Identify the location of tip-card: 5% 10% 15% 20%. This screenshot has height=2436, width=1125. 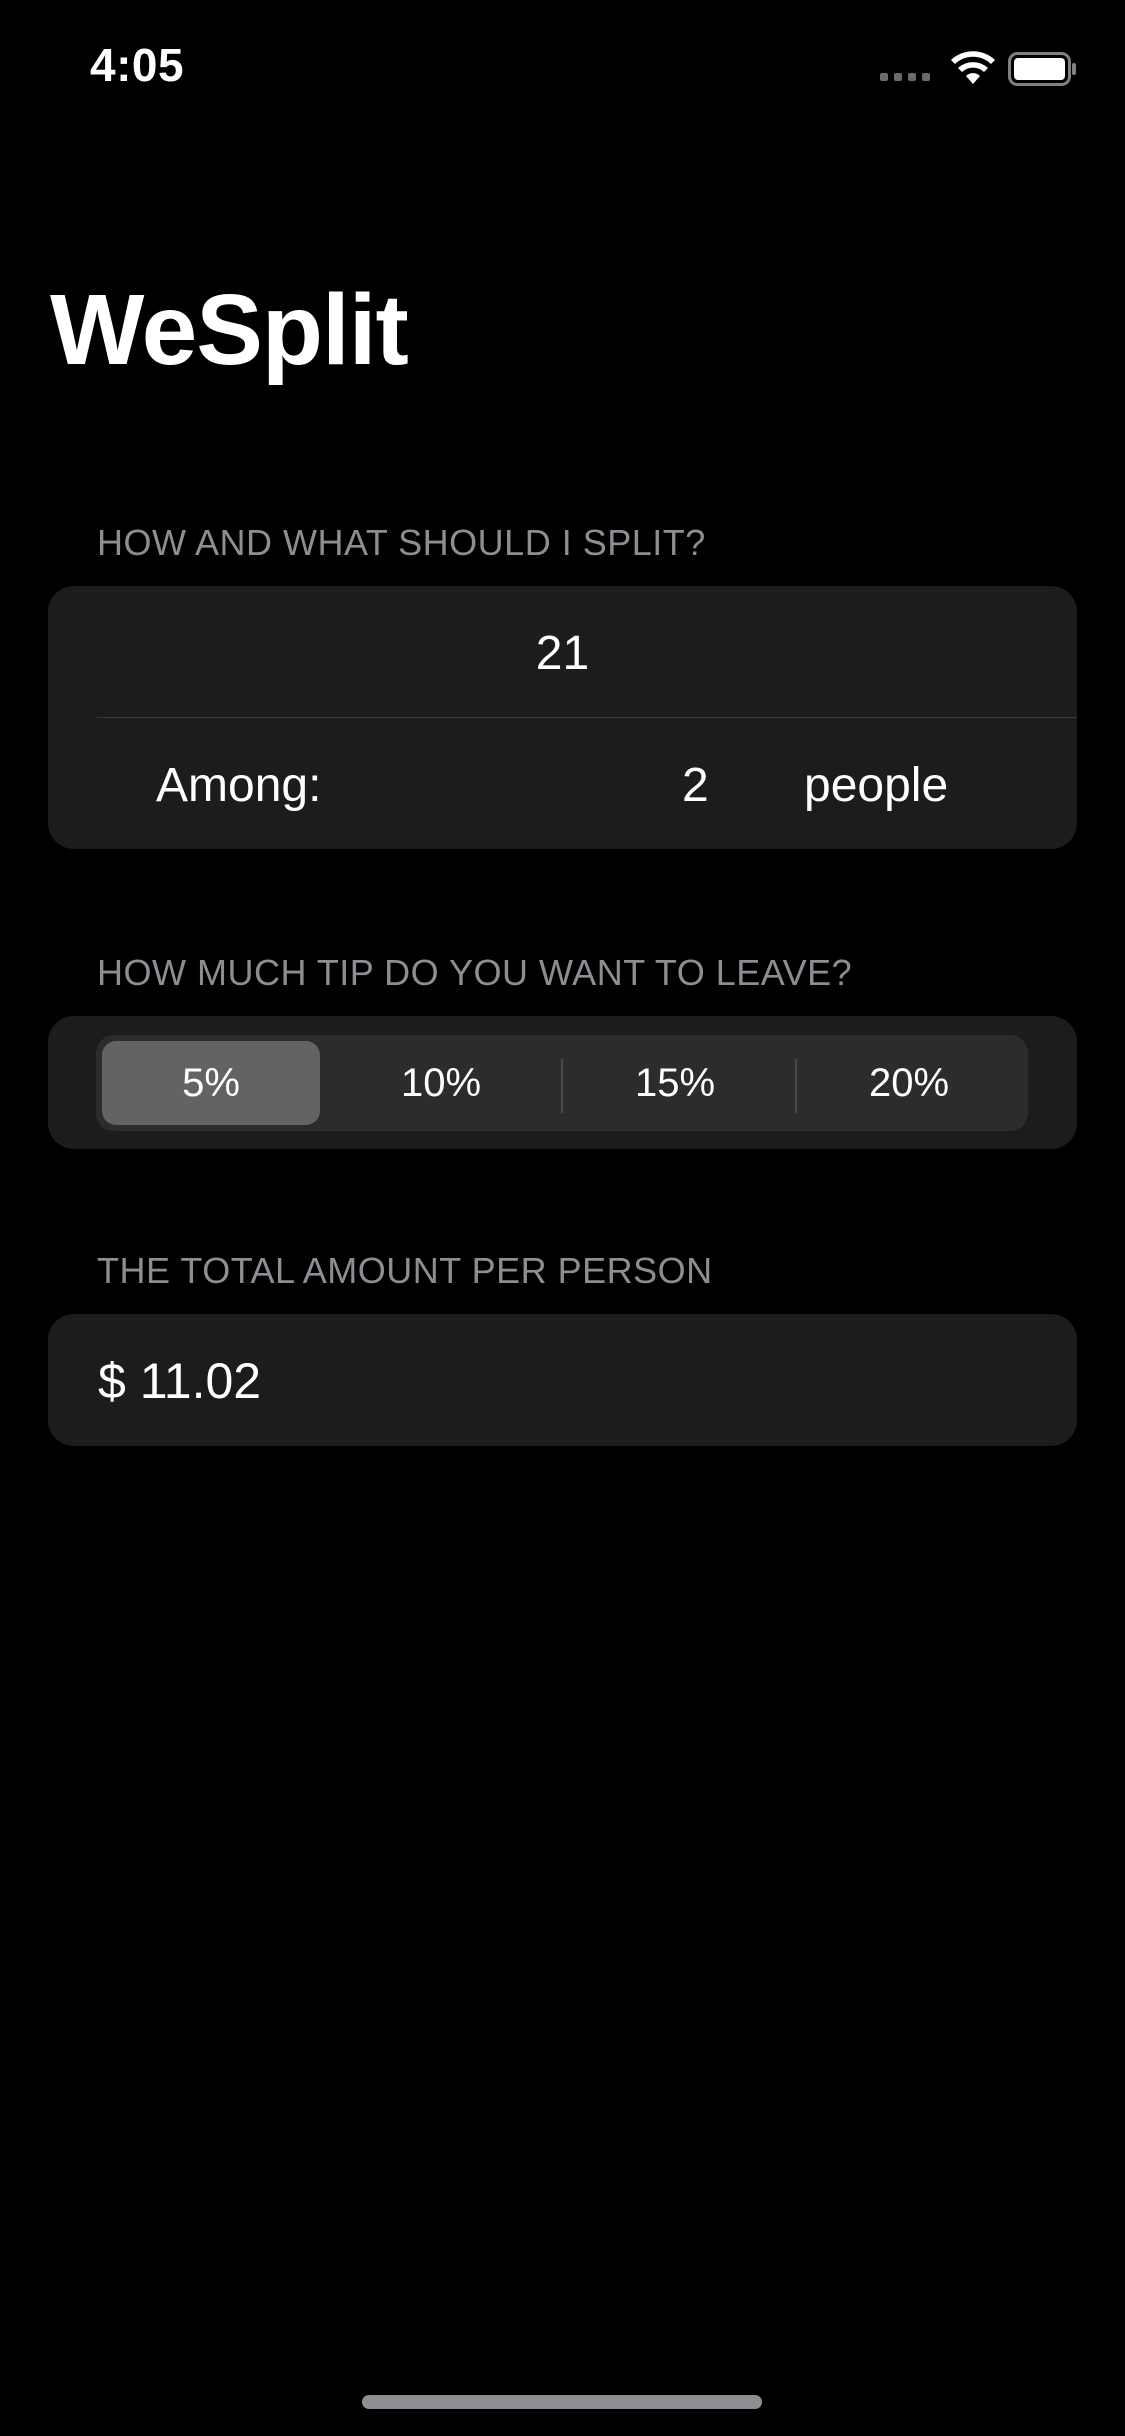
(562, 1082).